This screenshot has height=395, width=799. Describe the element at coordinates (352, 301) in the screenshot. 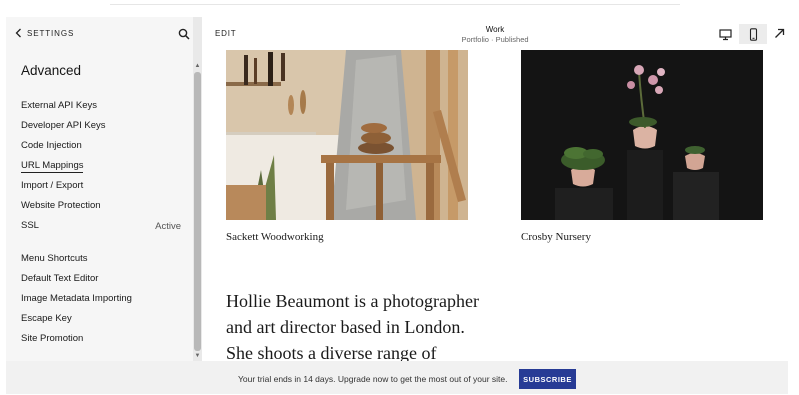

I see `bio-line: Hollie Beaumont is a photographer` at that location.